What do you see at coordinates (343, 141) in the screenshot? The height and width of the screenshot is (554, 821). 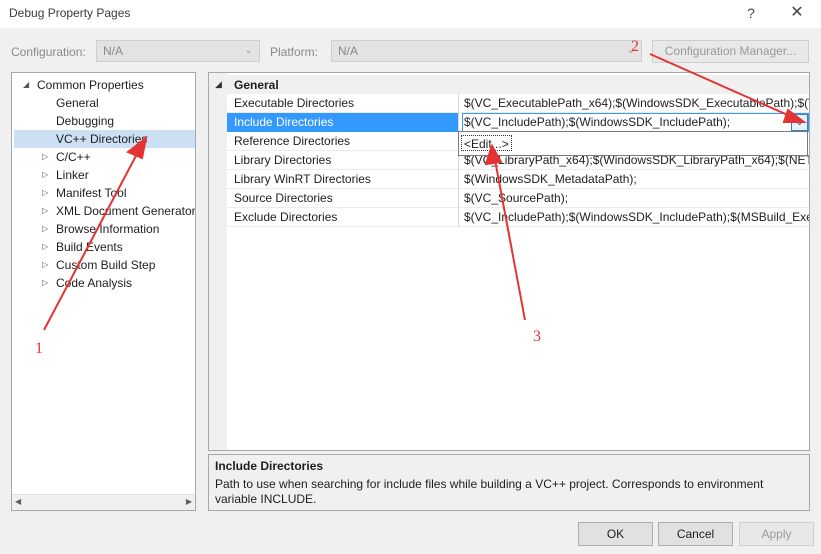 I see `property-name: Reference Directories` at bounding box center [343, 141].